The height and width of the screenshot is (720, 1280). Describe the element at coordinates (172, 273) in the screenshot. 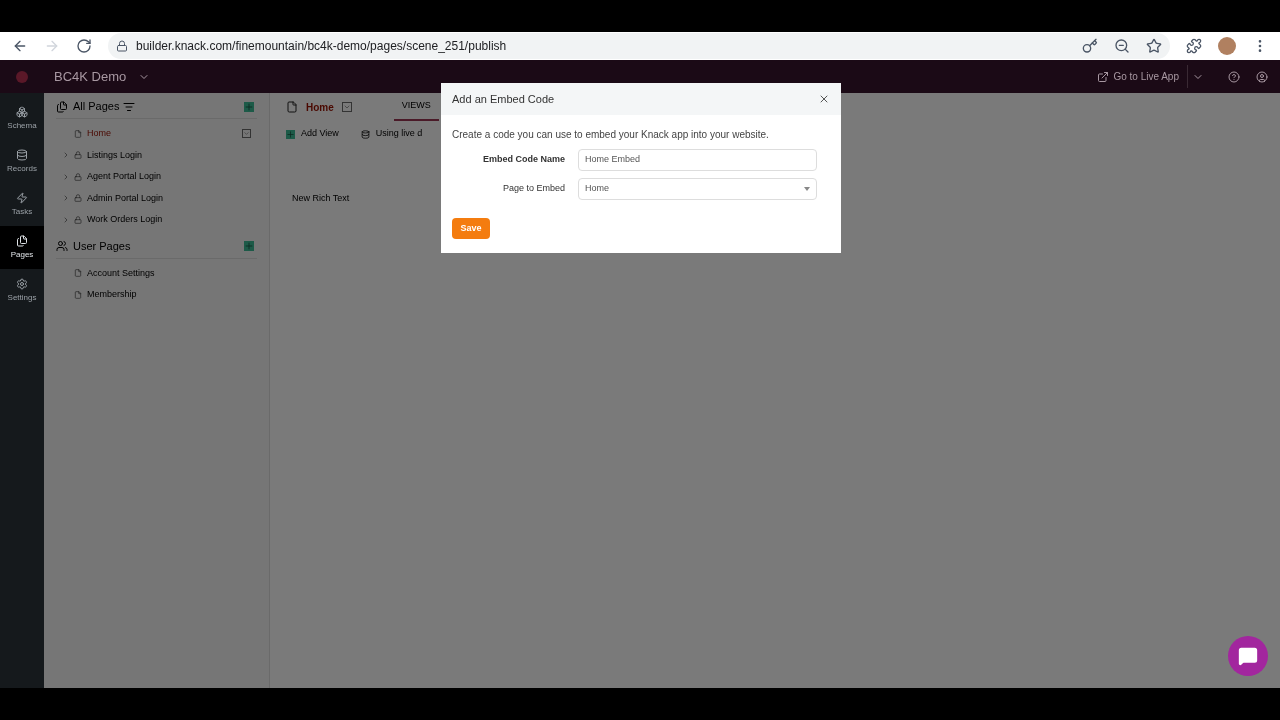

I see `page-item: Account Settings` at that location.